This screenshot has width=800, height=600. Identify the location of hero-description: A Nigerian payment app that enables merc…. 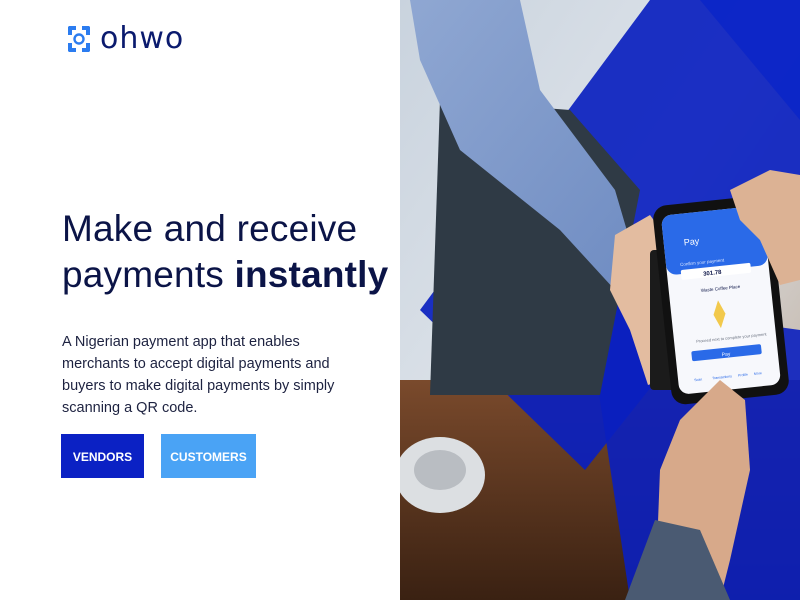
(198, 374).